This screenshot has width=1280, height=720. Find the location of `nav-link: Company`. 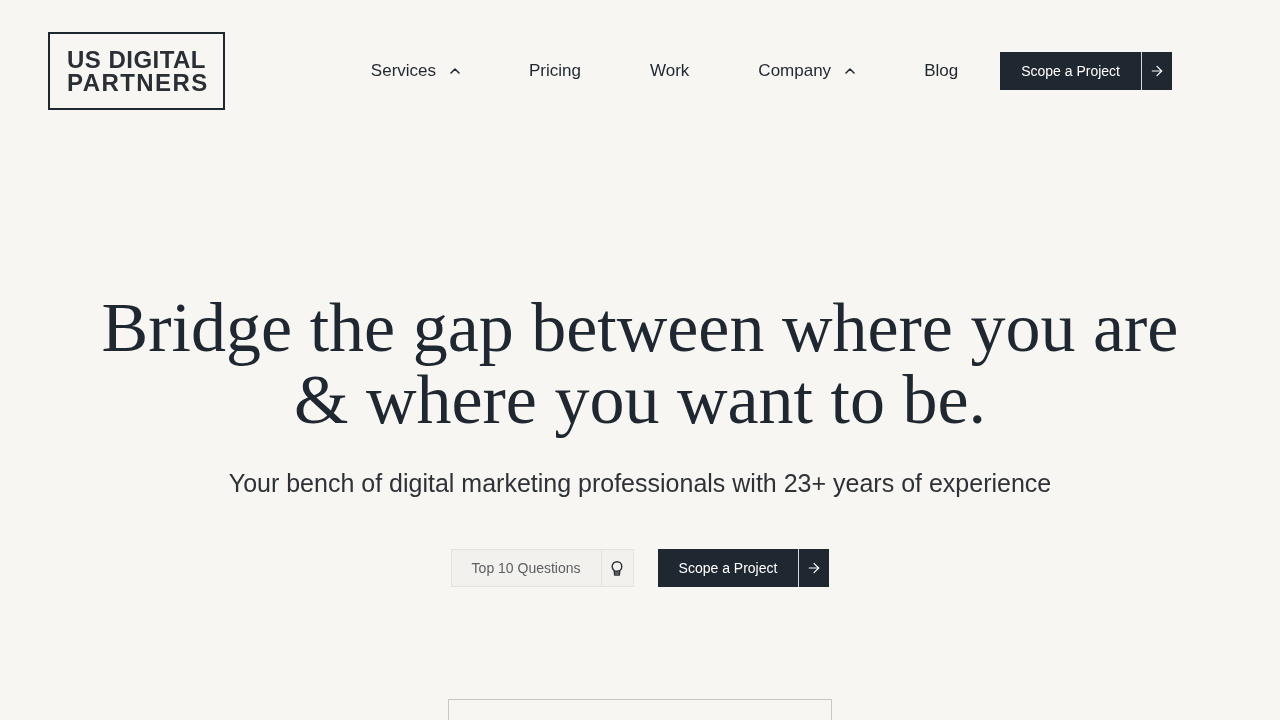

nav-link: Company is located at coordinates (807, 71).